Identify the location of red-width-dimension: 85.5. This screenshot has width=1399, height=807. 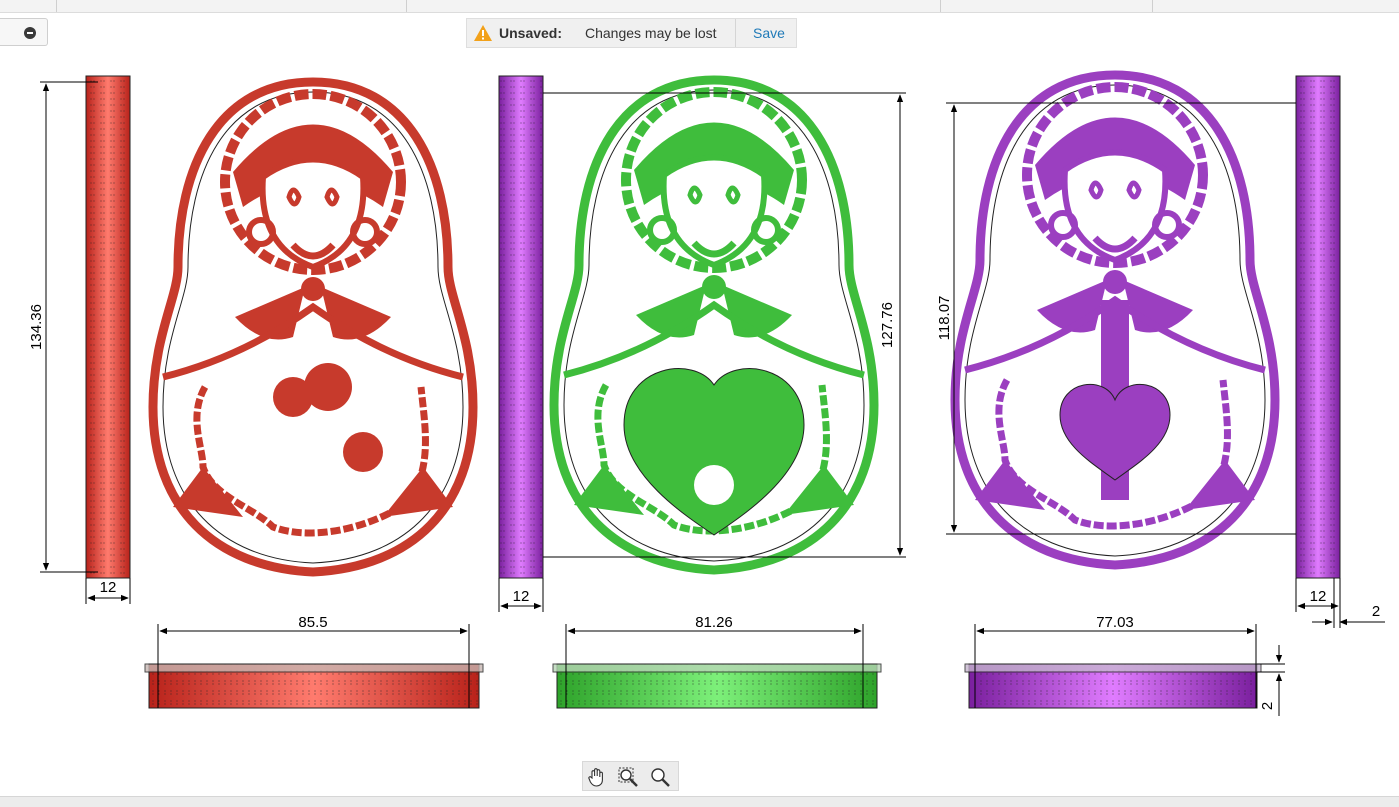
(312, 622).